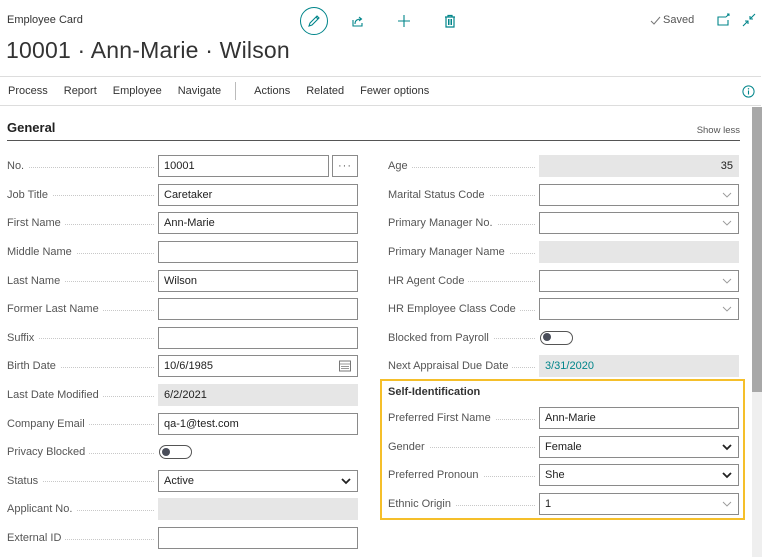 The width and height of the screenshot is (769, 557). Describe the element at coordinates (36, 538) in the screenshot. I see `field-label: External ID` at that location.